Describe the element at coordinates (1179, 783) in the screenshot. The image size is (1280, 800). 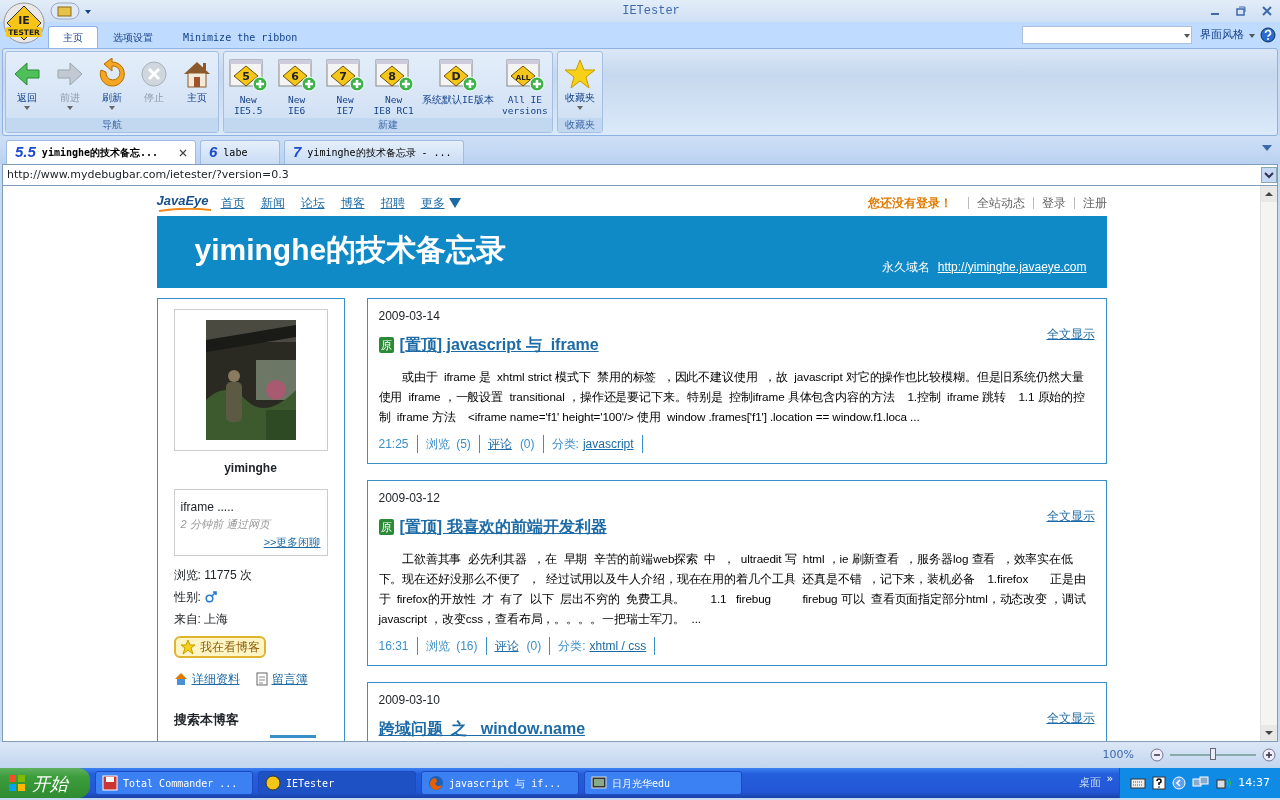
I see `expand-icon` at that location.